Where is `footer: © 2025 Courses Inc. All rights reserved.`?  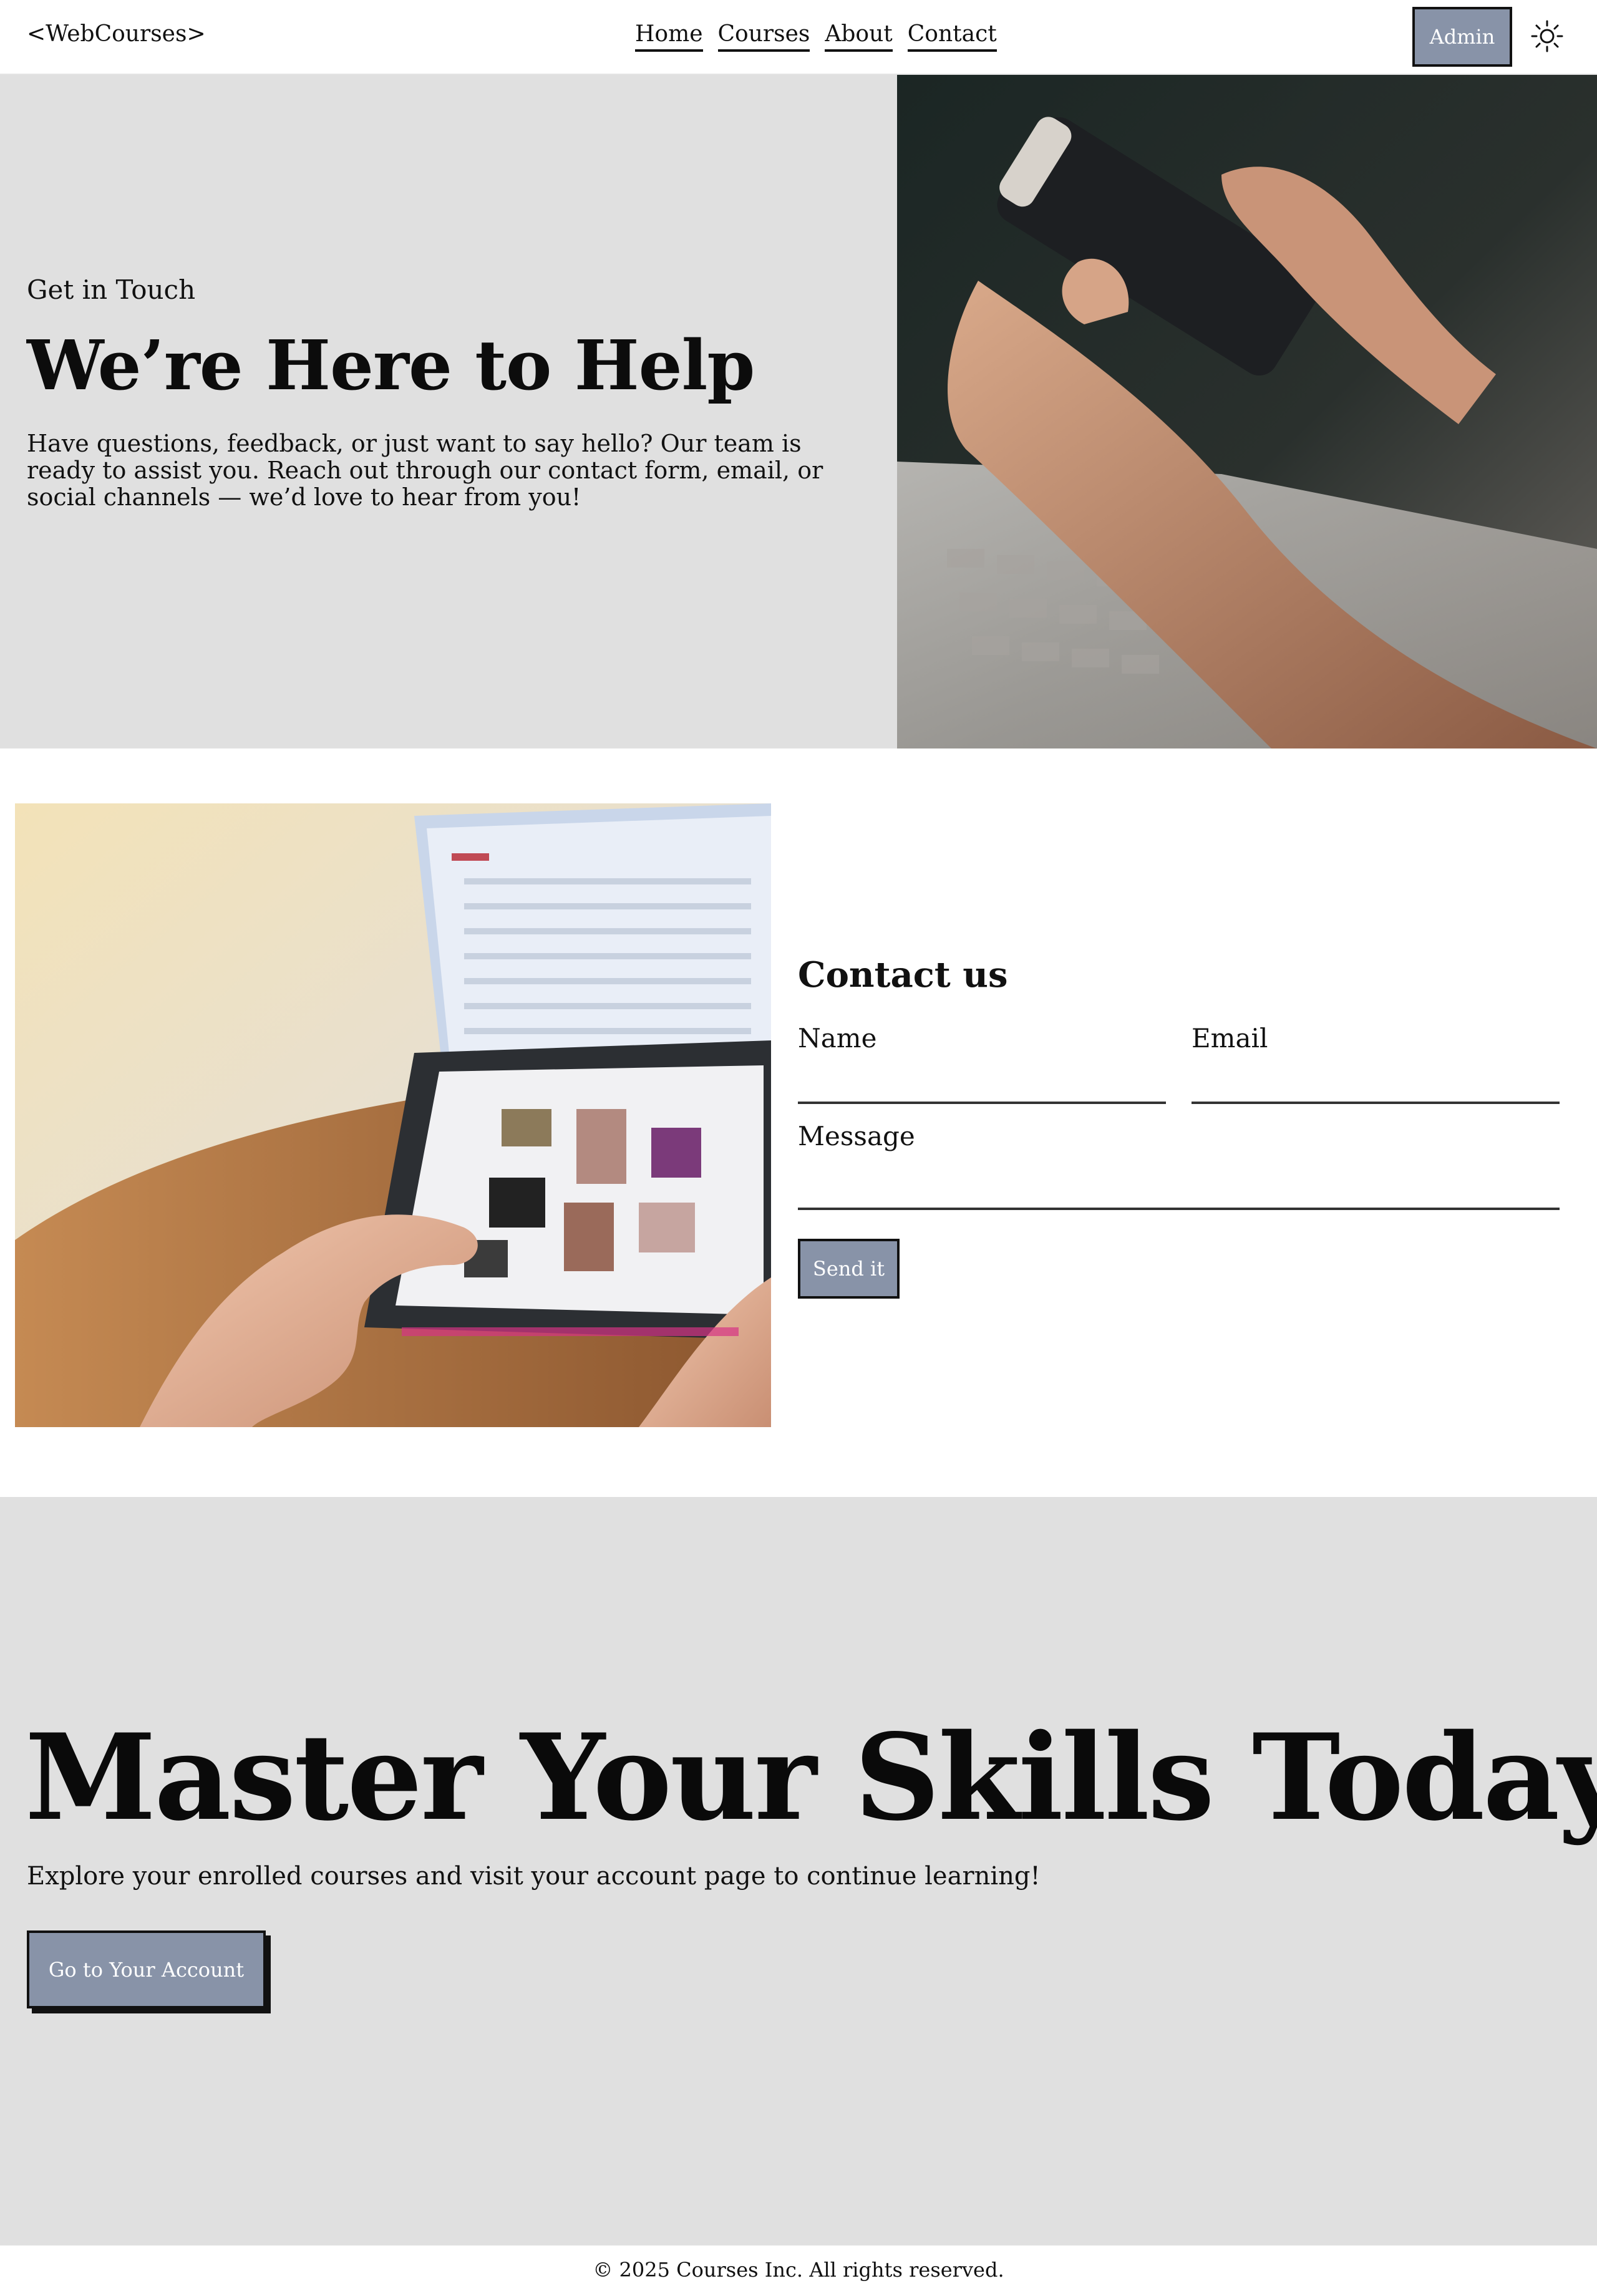
footer: © 2025 Courses Inc. All rights reserved. is located at coordinates (798, 2270).